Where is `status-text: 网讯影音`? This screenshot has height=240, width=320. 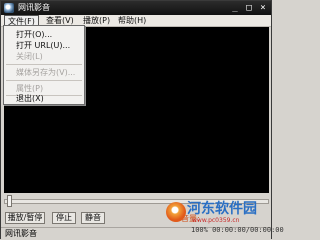
status-text: 网讯影音 is located at coordinates (21, 233).